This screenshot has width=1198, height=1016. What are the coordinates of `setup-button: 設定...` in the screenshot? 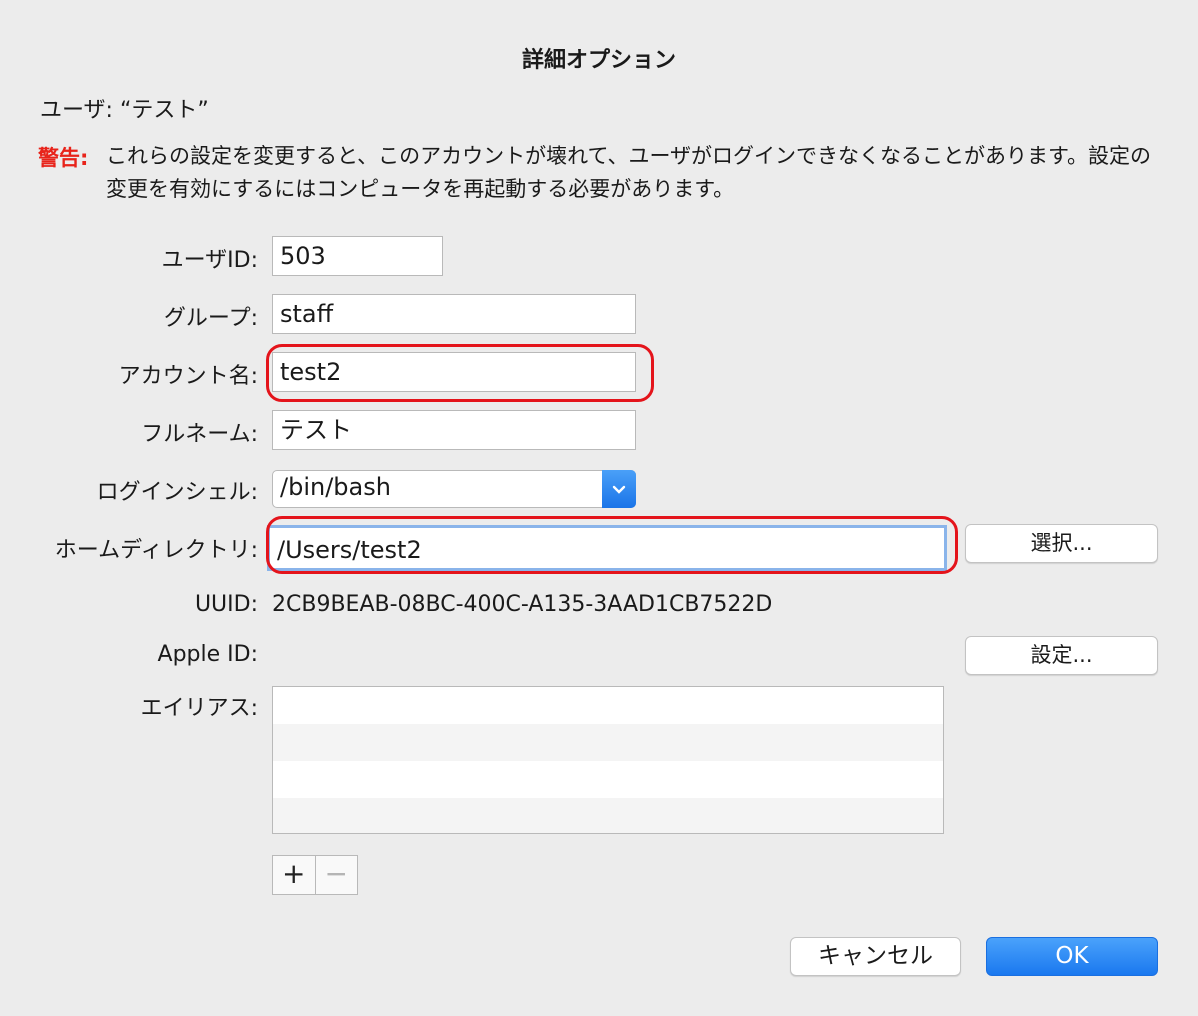 It's located at (1061, 655).